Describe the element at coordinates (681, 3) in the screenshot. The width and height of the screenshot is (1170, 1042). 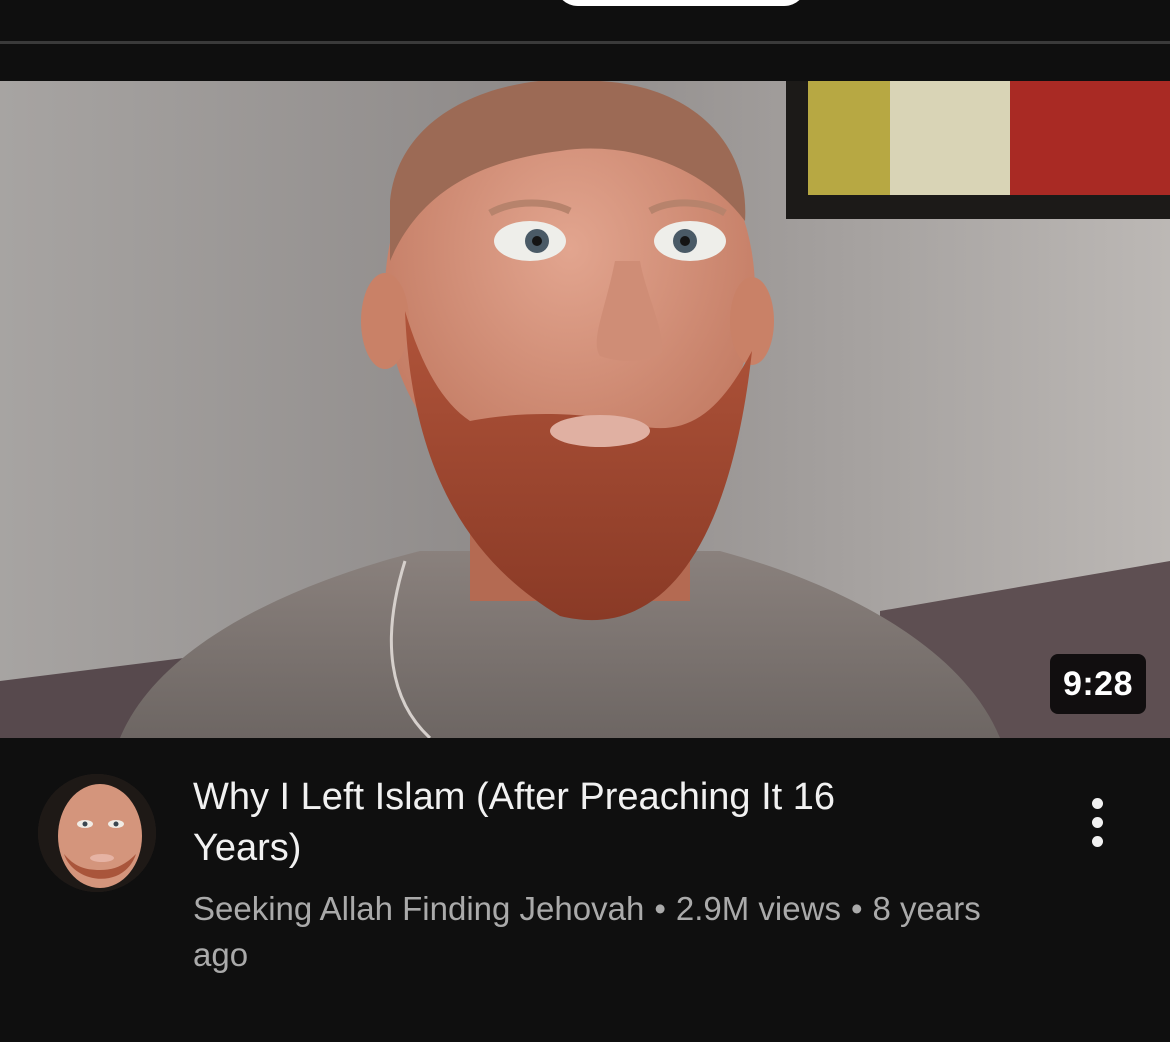
I see `top-chip` at that location.